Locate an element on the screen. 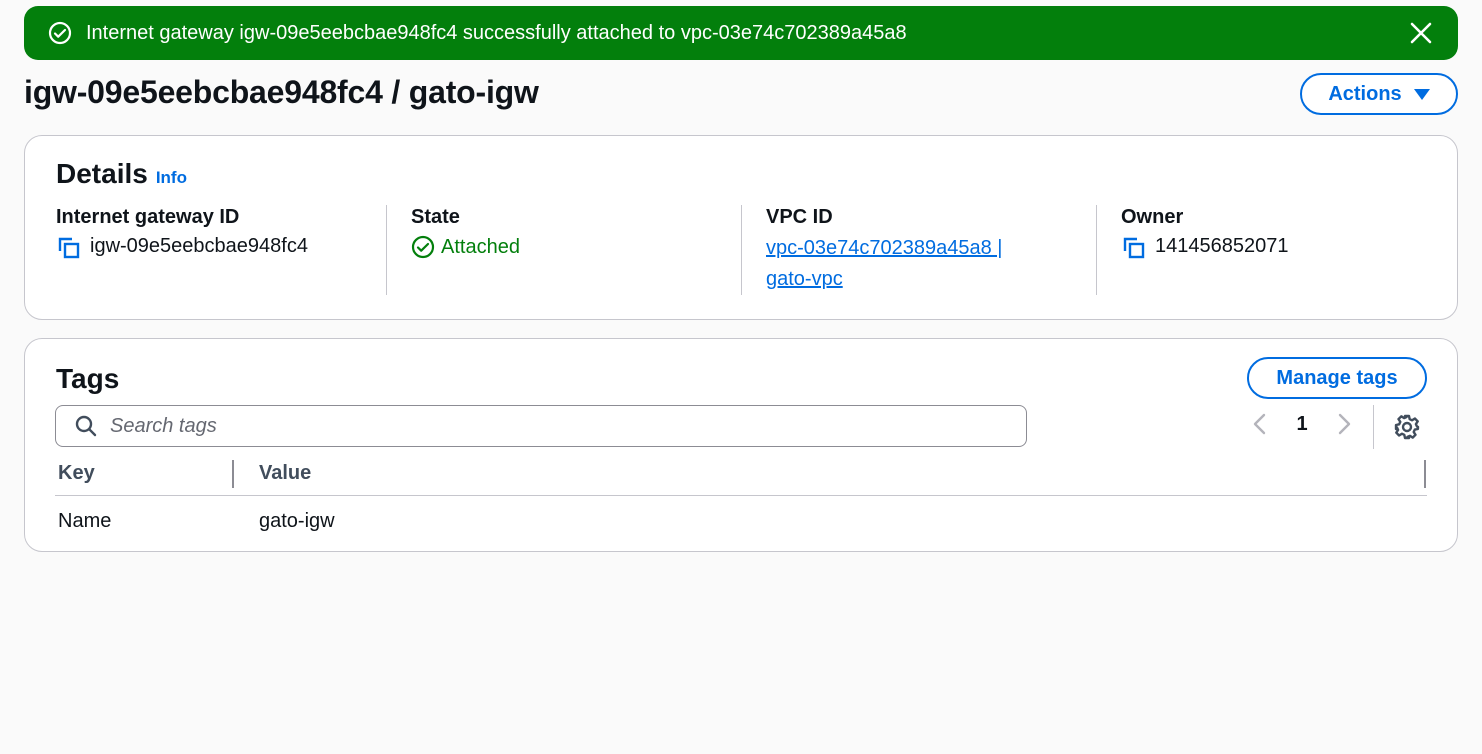 The image size is (1482, 754). pagination: 1 is located at coordinates (1302, 424).